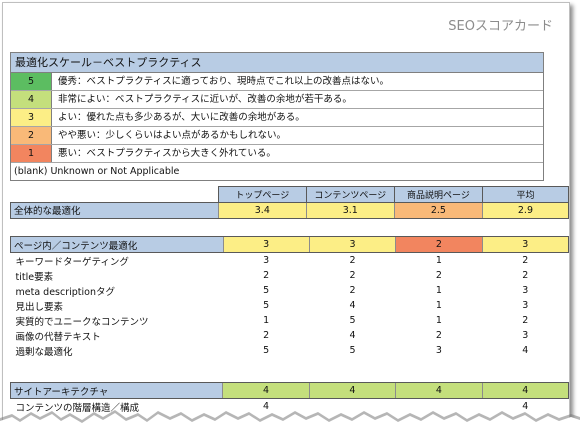 This screenshot has width=580, height=442. I want to click on scale-row-5: 5 優秀：ベストプラクティスに適っており、現時点でこれ以上の改善点はない。, so click(277, 82).